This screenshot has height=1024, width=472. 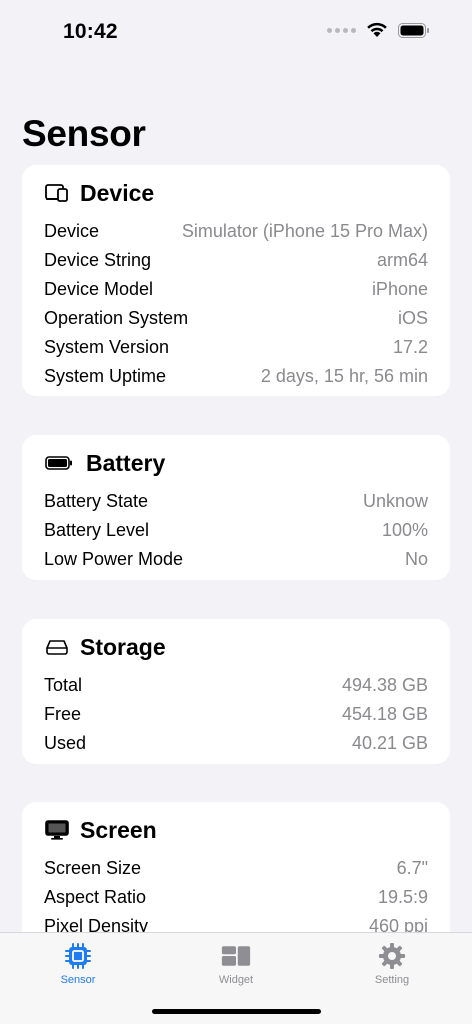 I want to click on row-value: iPhone, so click(x=399, y=289).